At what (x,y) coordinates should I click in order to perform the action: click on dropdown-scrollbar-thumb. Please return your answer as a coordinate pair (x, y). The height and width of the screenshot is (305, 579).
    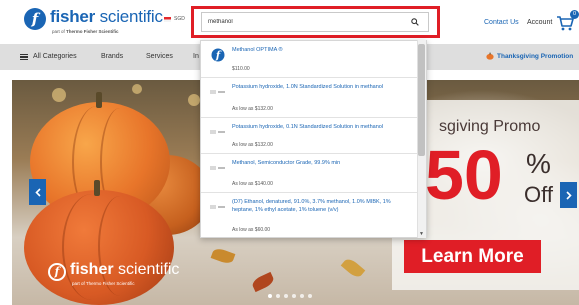
    Looking at the image, I should click on (421, 100).